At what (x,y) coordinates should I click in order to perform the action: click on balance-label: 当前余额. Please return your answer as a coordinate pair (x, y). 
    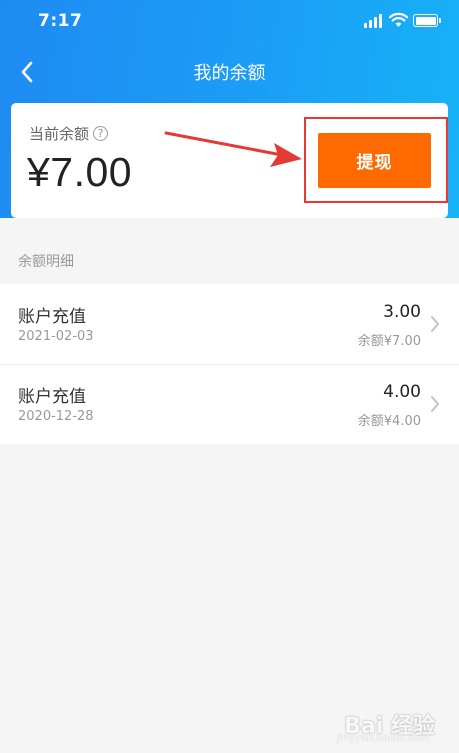
    Looking at the image, I should click on (59, 134).